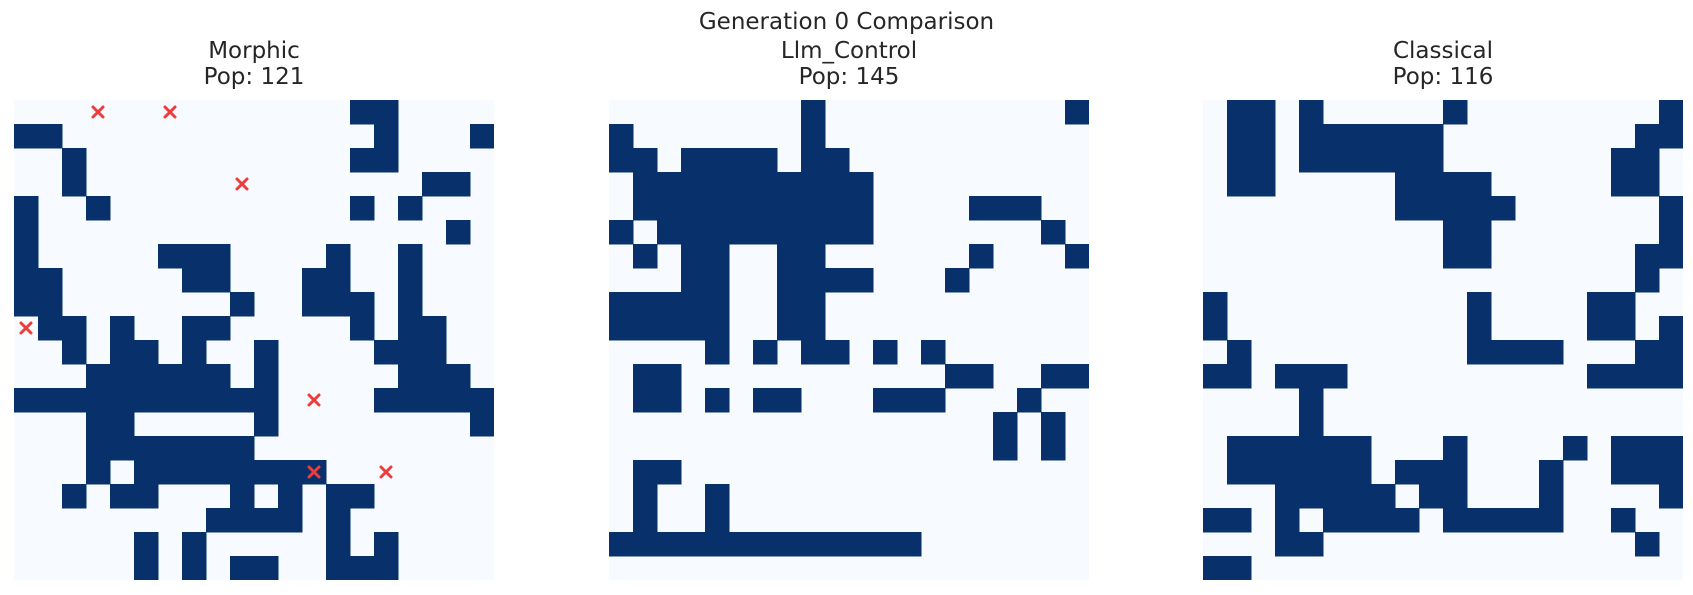 This screenshot has width=1693, height=595. Describe the element at coordinates (849, 77) in the screenshot. I see `panel-population: Pop: 145` at that location.